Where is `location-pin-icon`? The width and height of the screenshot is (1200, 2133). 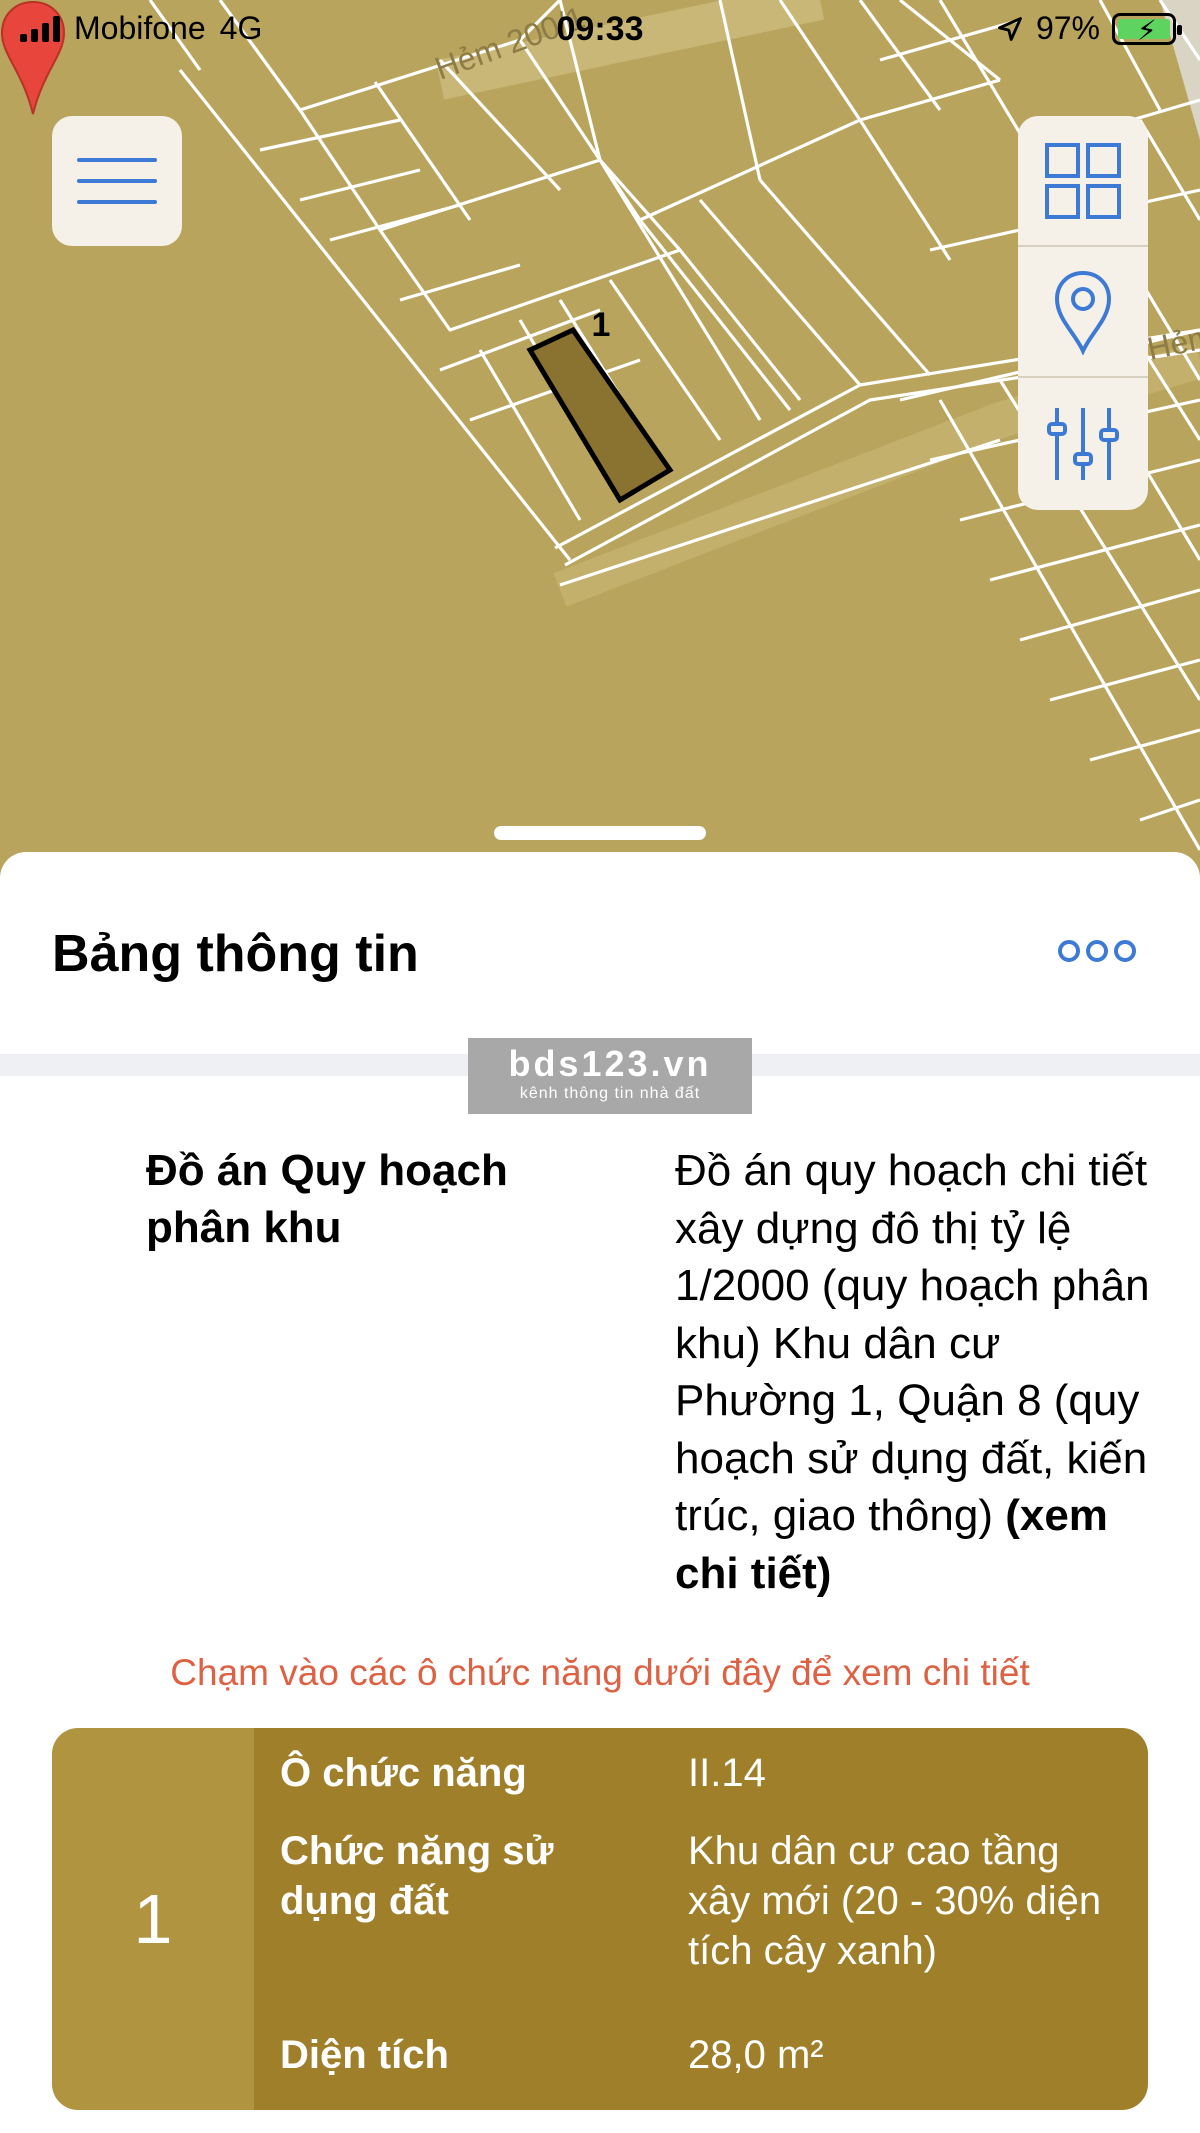
location-pin-icon is located at coordinates (1083, 312).